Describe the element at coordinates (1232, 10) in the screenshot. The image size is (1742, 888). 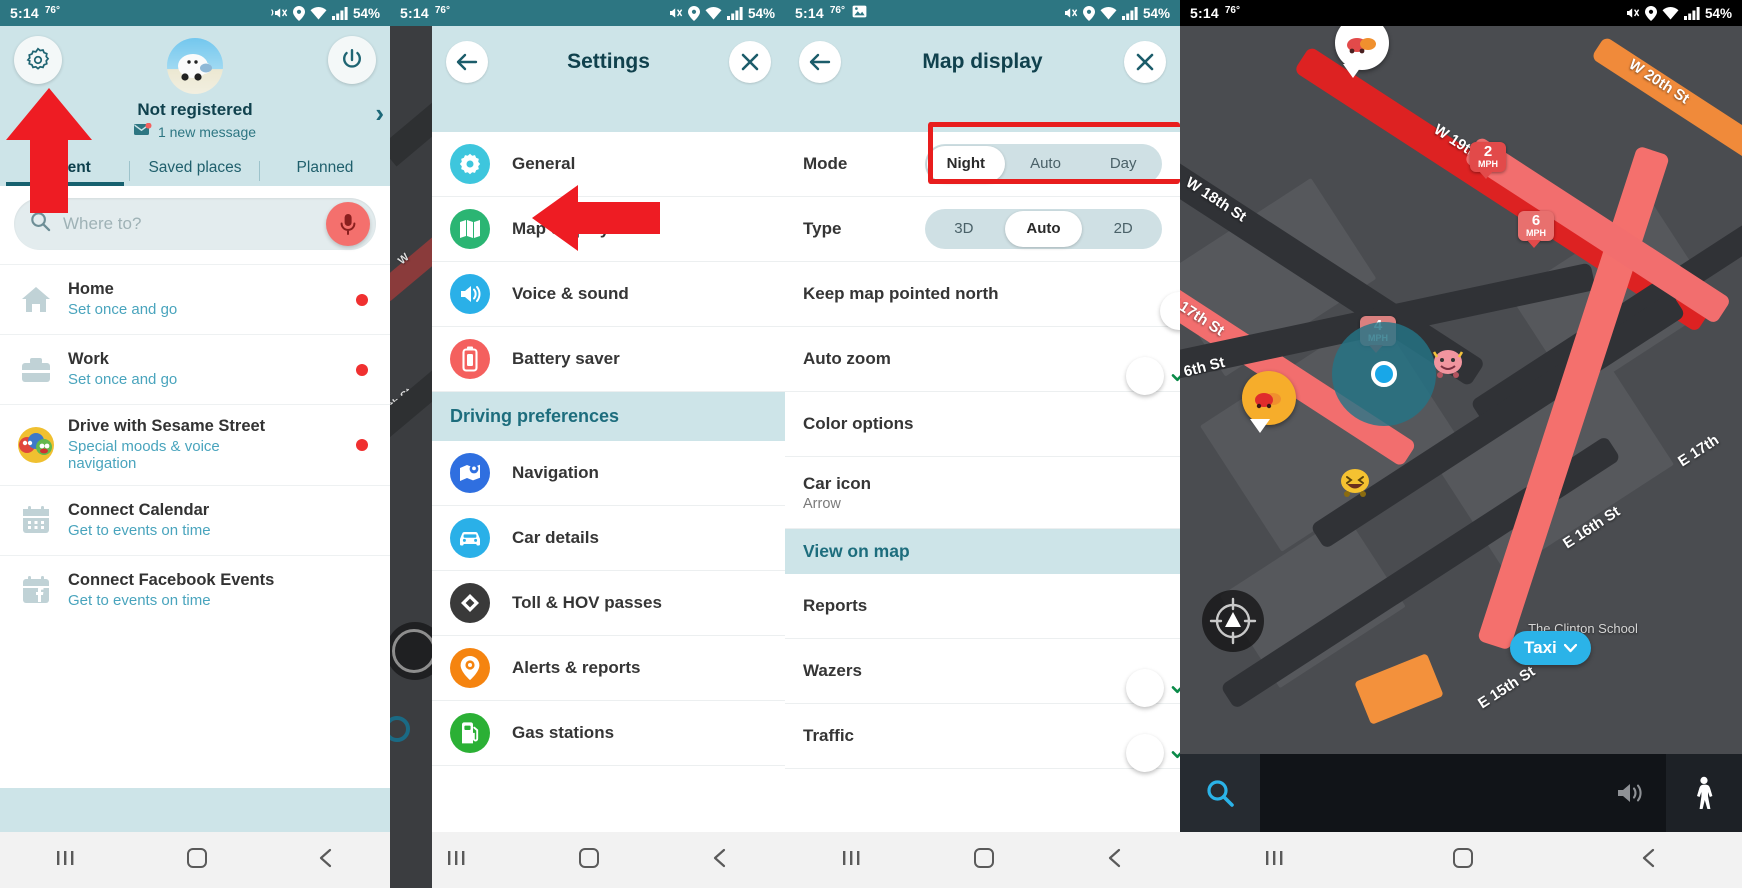
I see `status-temp: 76°` at that location.